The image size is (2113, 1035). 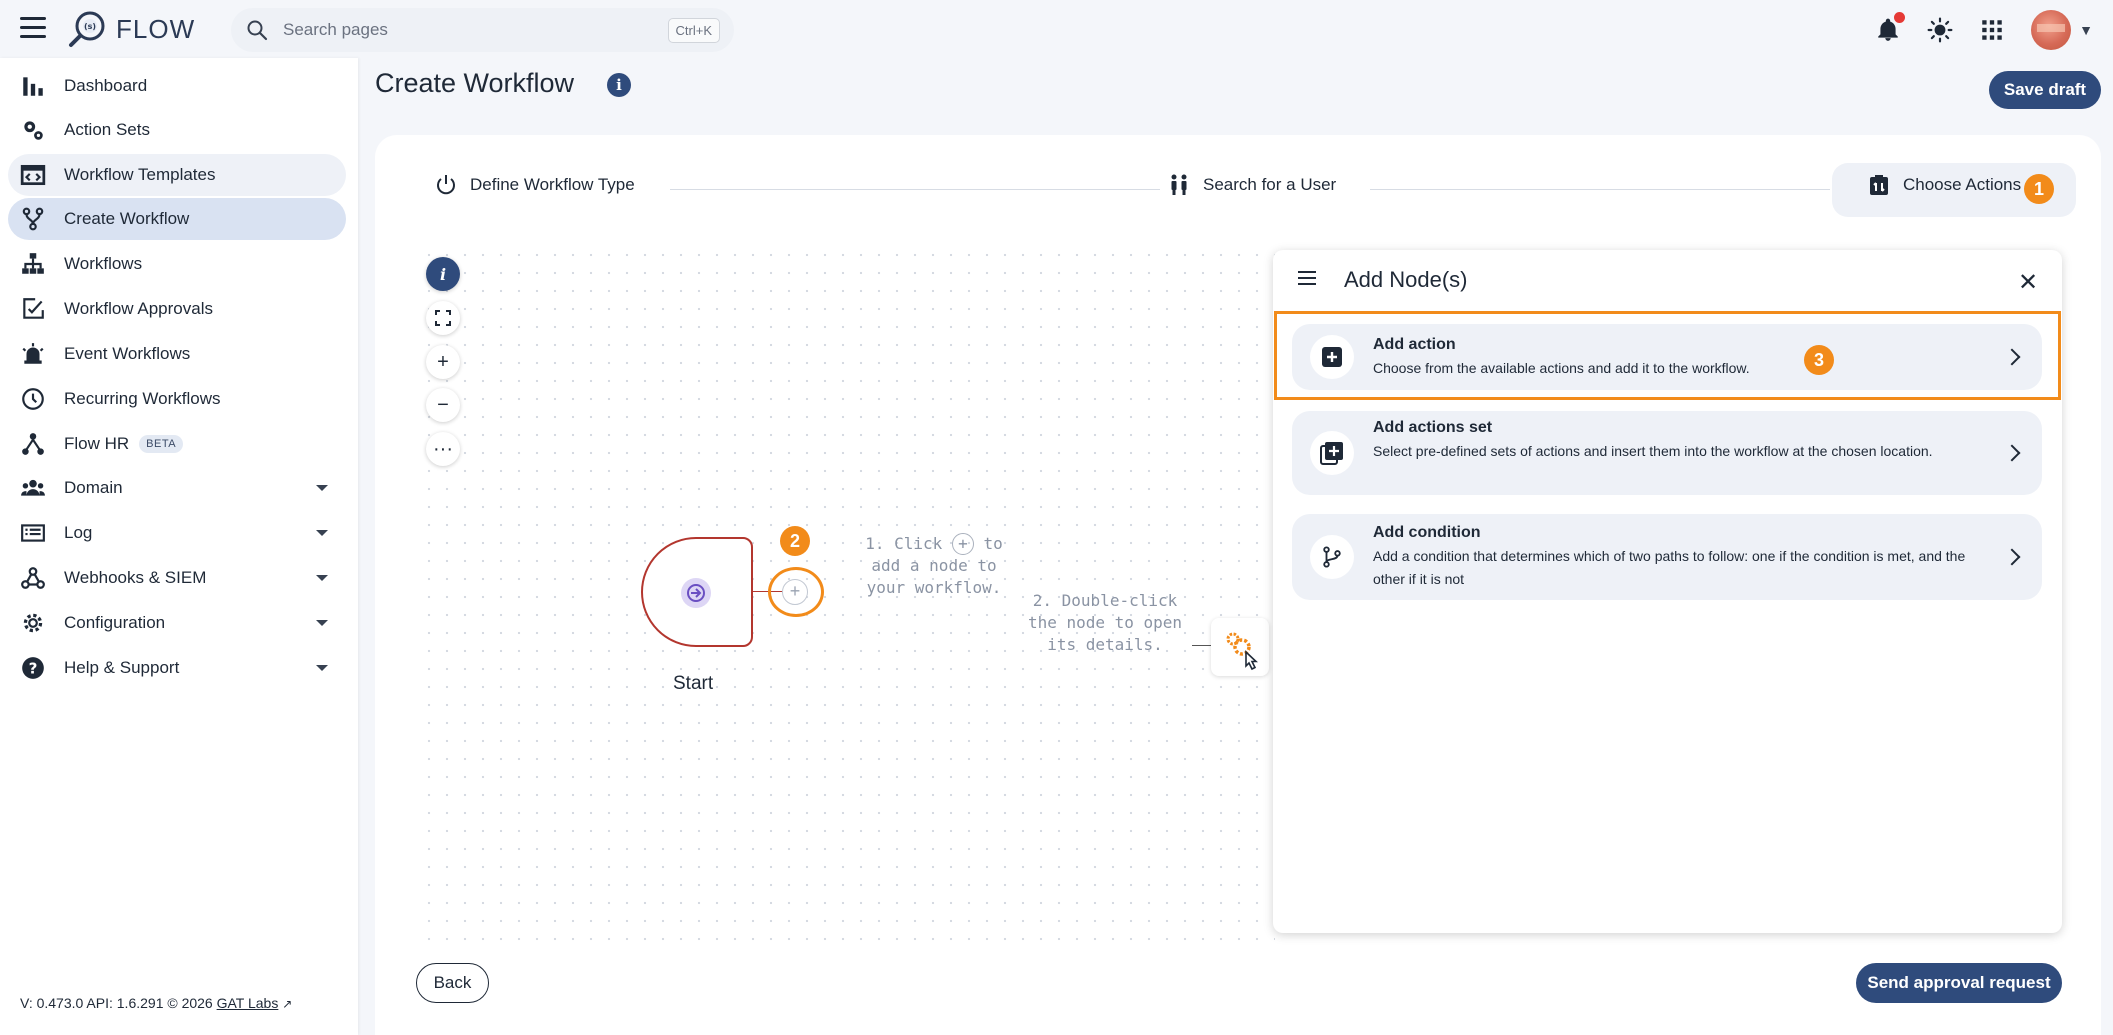 I want to click on step-define-workflow-type: Define Workflow Type, so click(x=534, y=185).